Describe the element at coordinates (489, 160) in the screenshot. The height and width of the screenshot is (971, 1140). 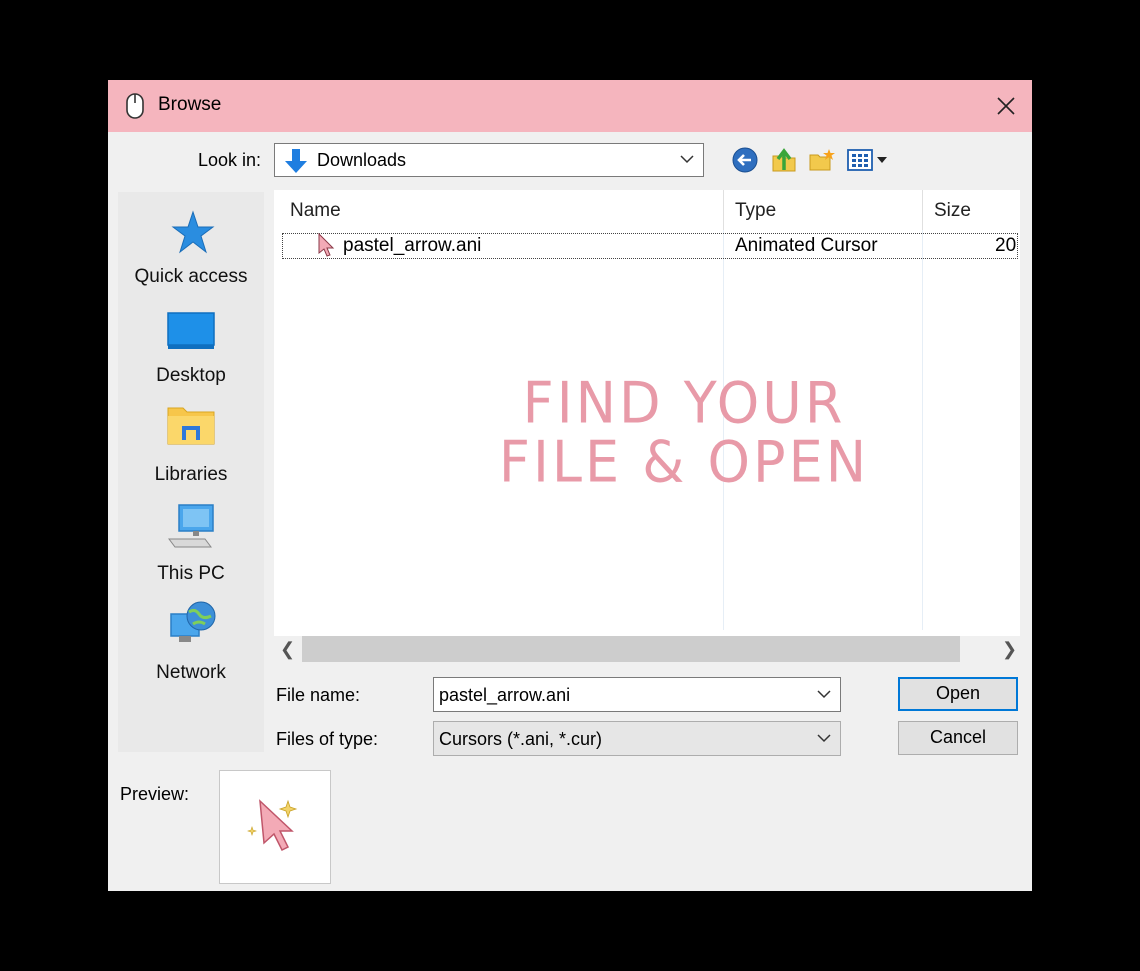
I see `look-in-dropdown: Downloads` at that location.